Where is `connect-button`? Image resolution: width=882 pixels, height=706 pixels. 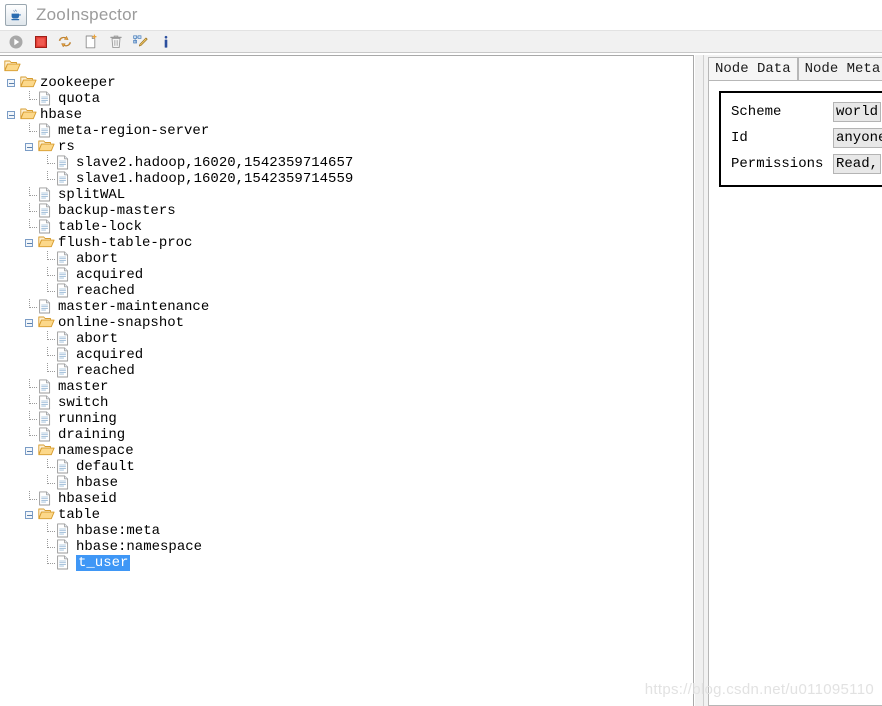 connect-button is located at coordinates (15, 41).